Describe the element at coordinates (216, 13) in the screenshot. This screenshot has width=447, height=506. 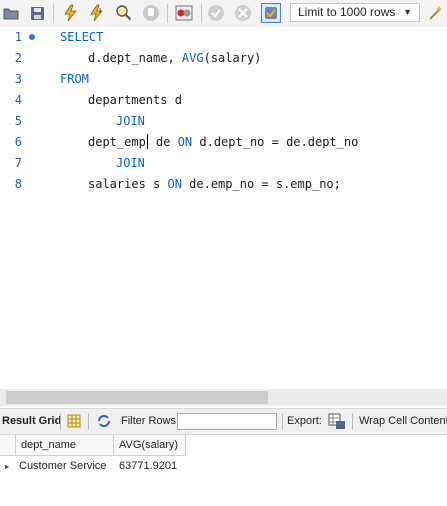
I see `commit-icon` at that location.